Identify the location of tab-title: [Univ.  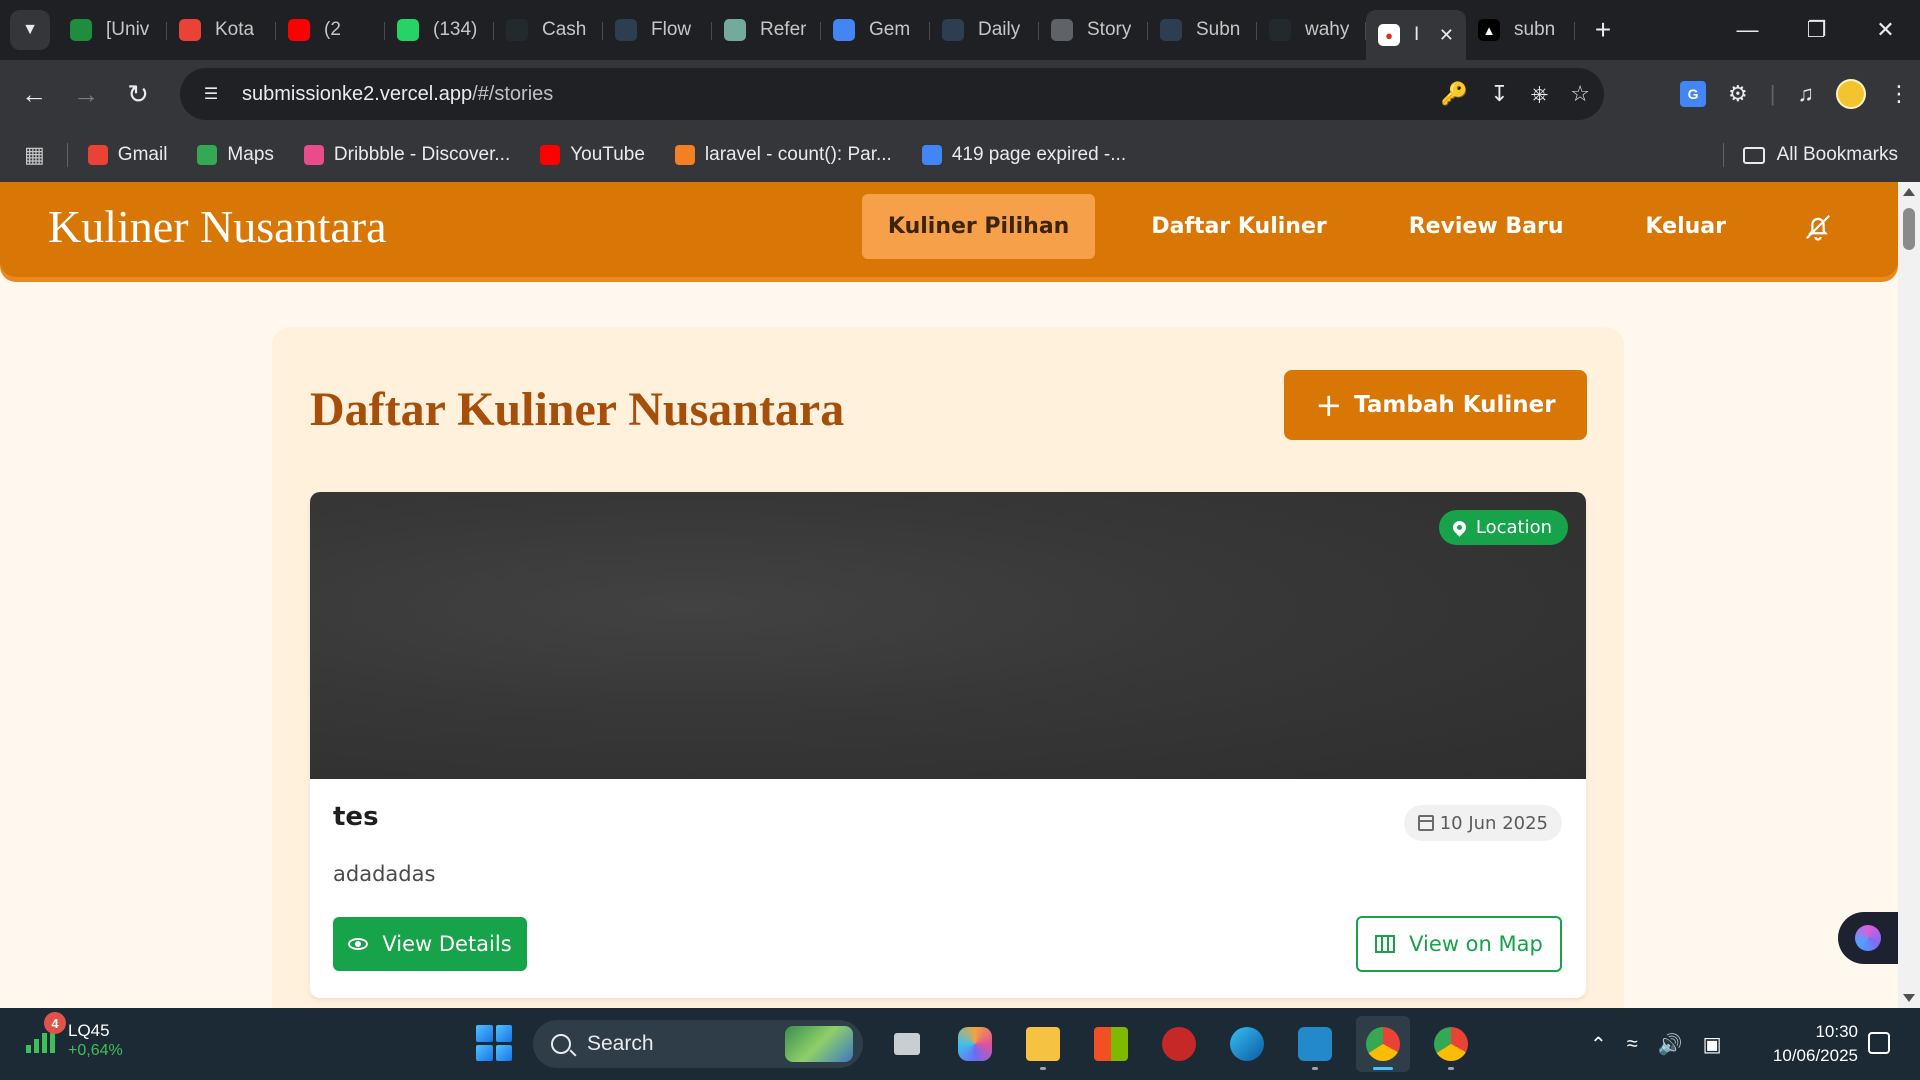
(128, 29).